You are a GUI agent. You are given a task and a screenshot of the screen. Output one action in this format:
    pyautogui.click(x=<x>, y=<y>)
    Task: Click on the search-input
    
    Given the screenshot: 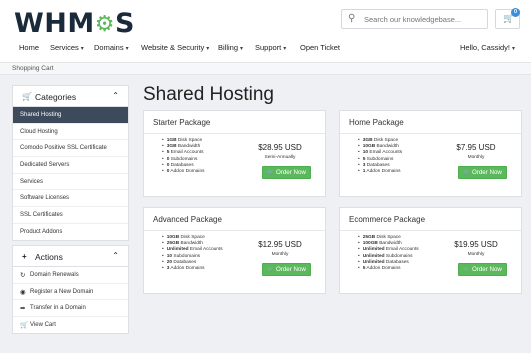 What is the action you would take?
    pyautogui.click(x=424, y=19)
    